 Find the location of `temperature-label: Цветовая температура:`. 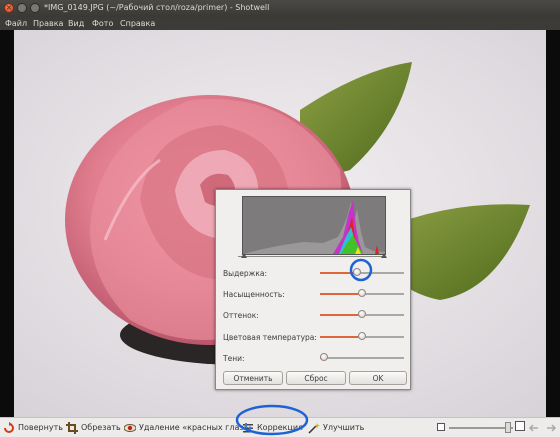

temperature-label: Цветовая температура: is located at coordinates (270, 337).